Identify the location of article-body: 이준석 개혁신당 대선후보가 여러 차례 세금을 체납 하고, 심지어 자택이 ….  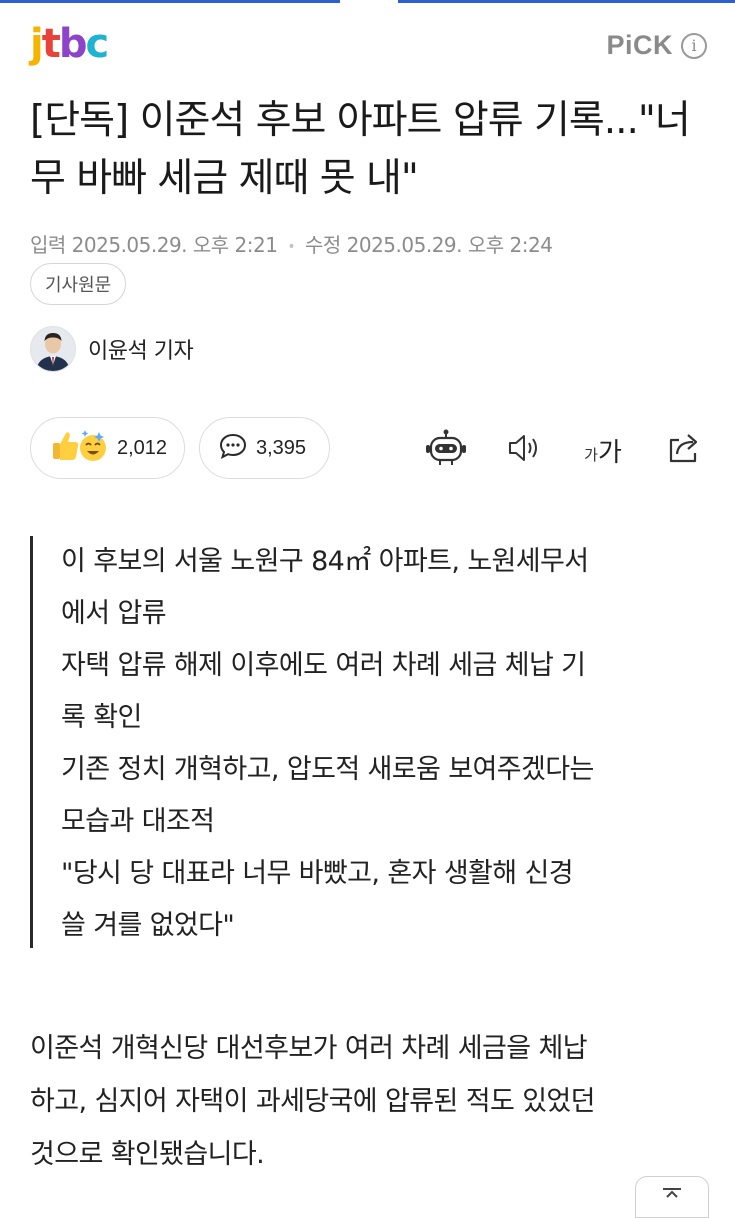
(370, 1101).